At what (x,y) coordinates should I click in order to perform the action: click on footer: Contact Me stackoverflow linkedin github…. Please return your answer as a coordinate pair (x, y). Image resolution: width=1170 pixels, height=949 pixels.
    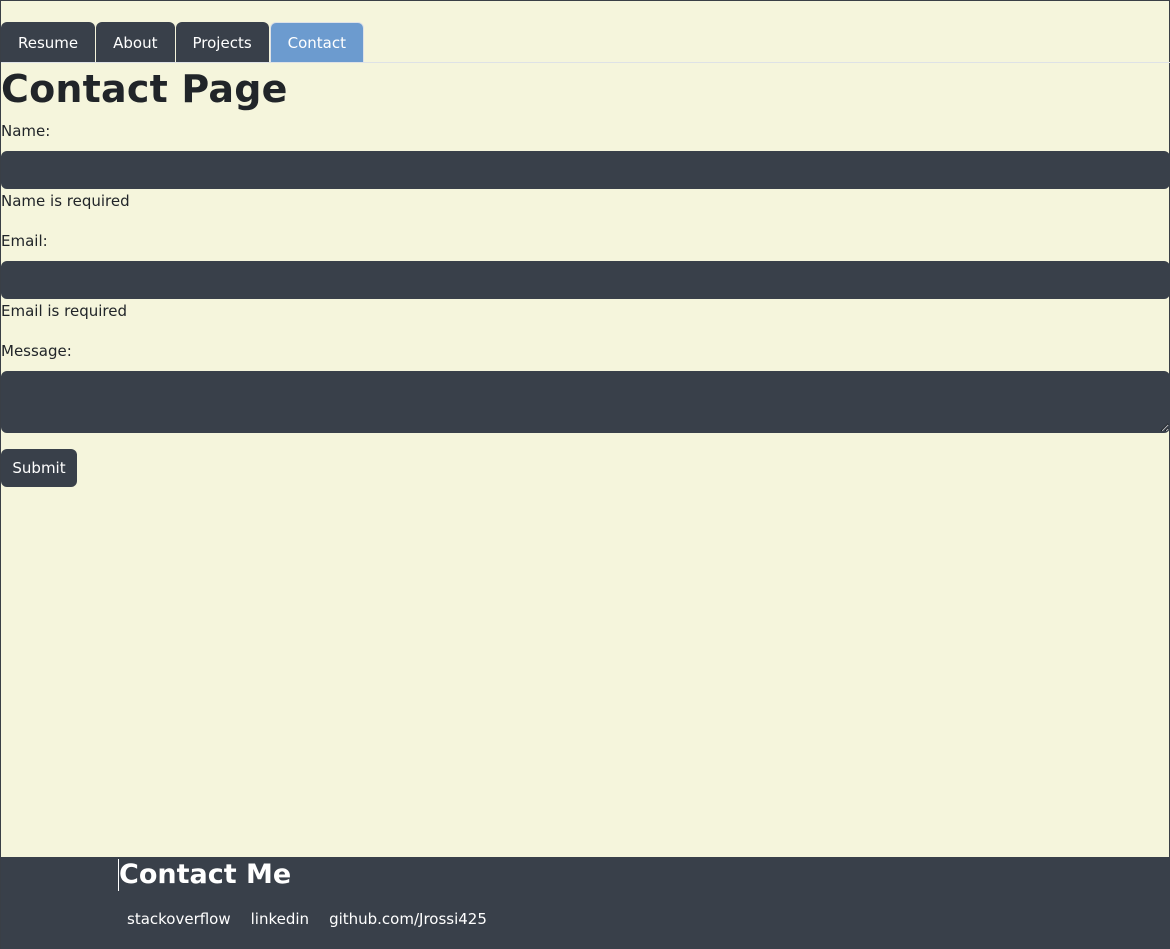
    Looking at the image, I should click on (585, 903).